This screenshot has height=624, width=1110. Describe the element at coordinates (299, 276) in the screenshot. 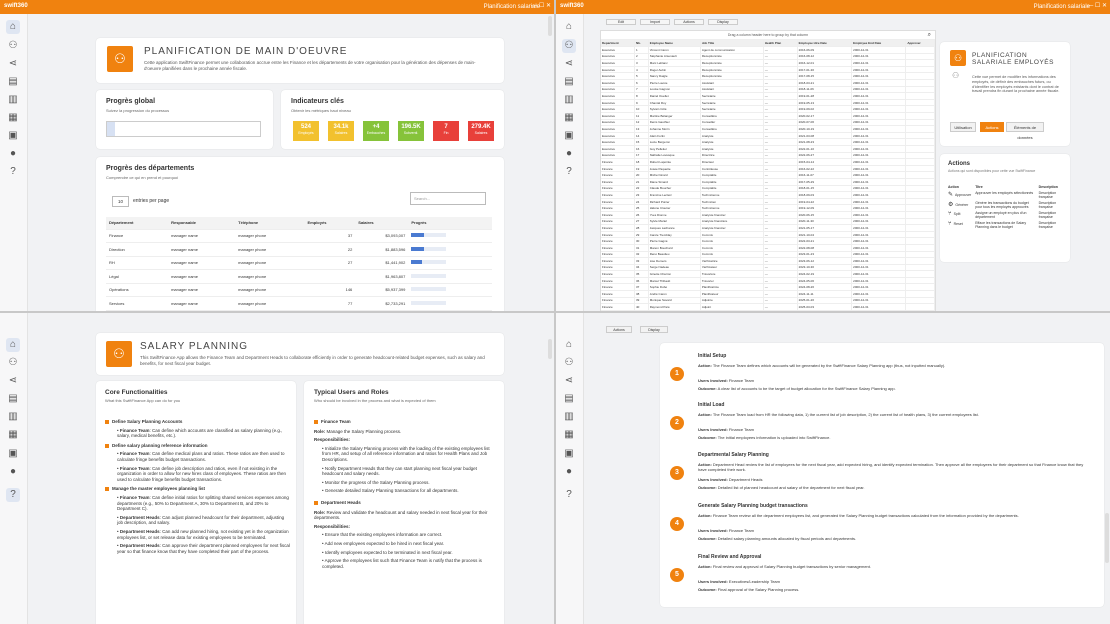

I see `table-row: Légal manager name manager phone $1,963,807` at that location.